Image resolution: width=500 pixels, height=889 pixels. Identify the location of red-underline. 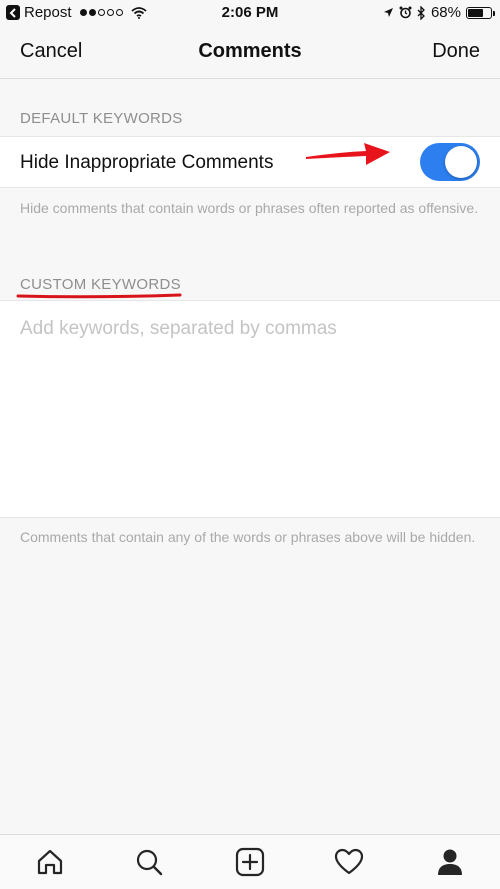
(99, 296).